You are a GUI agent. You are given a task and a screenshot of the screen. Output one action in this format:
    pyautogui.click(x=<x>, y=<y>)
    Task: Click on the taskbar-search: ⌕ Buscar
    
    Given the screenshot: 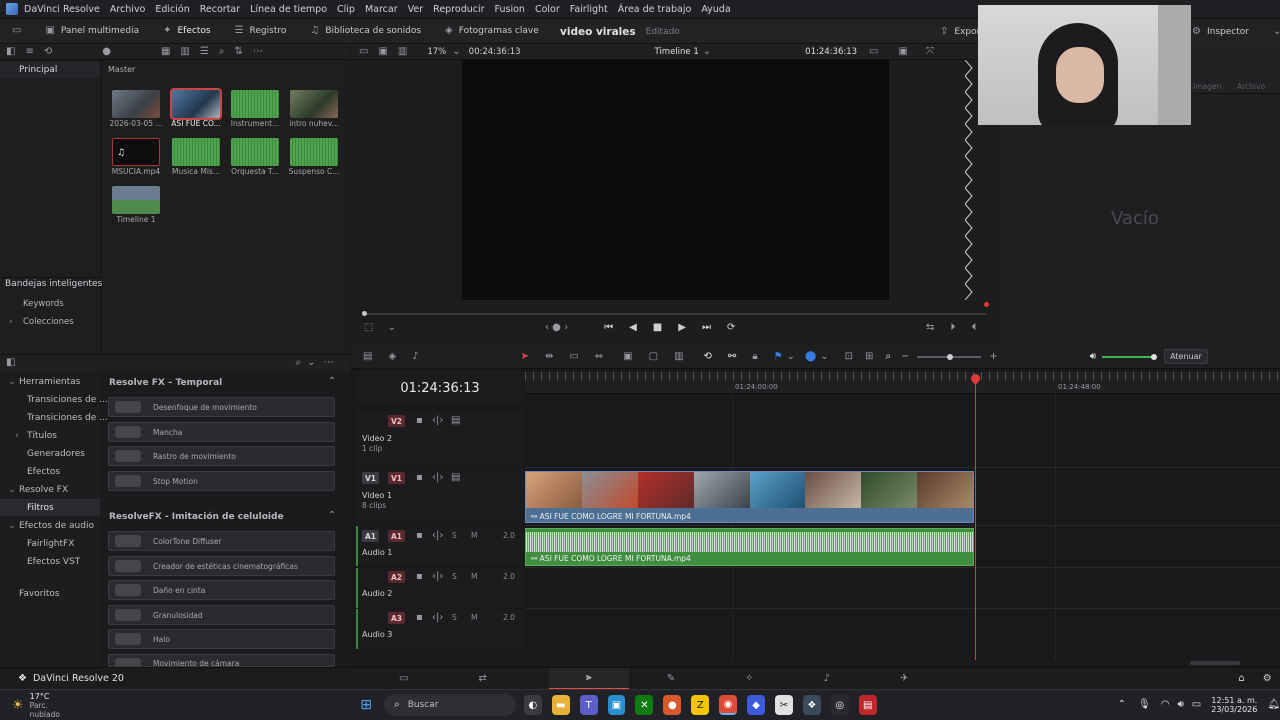 What is the action you would take?
    pyautogui.click(x=450, y=705)
    